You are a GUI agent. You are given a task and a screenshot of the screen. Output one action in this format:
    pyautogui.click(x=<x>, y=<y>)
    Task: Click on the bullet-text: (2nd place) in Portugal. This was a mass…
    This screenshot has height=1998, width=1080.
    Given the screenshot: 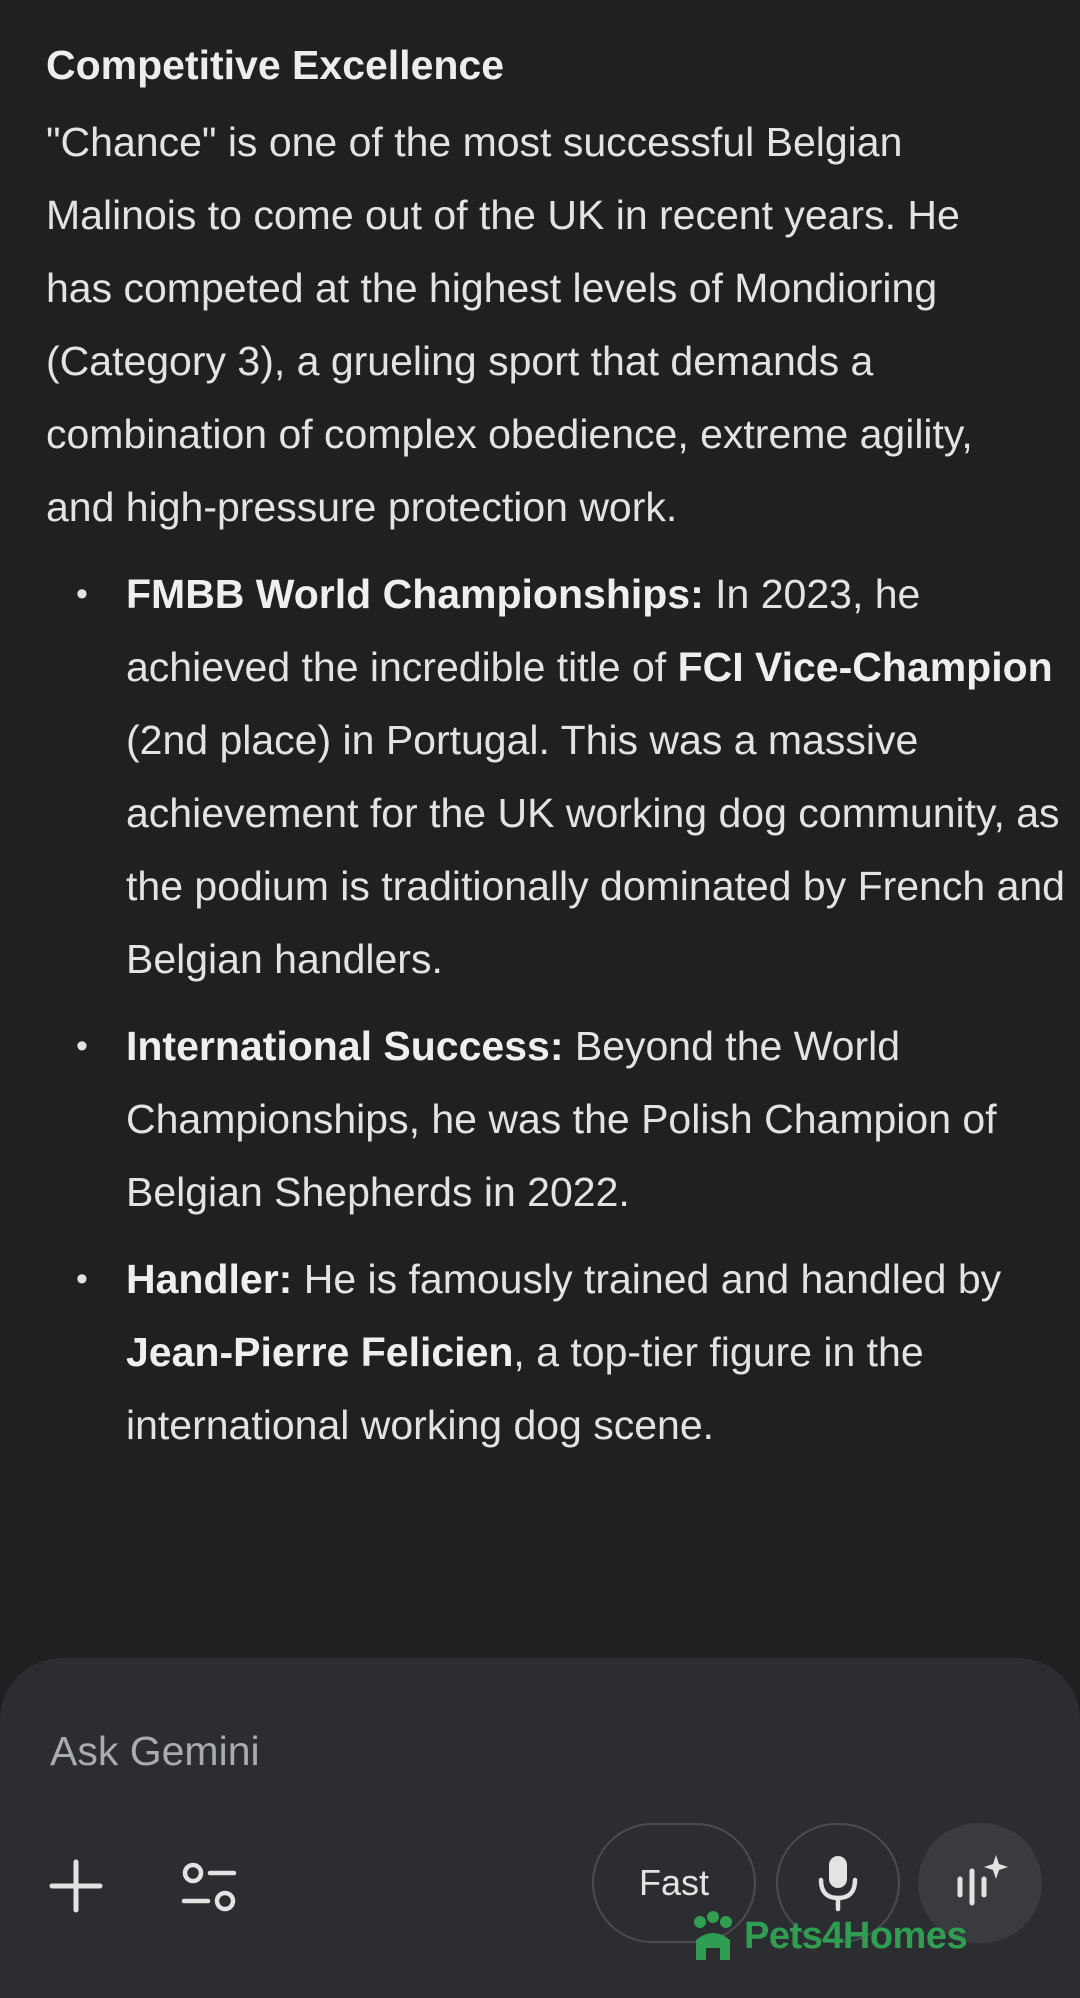 What is the action you would take?
    pyautogui.click(x=595, y=849)
    